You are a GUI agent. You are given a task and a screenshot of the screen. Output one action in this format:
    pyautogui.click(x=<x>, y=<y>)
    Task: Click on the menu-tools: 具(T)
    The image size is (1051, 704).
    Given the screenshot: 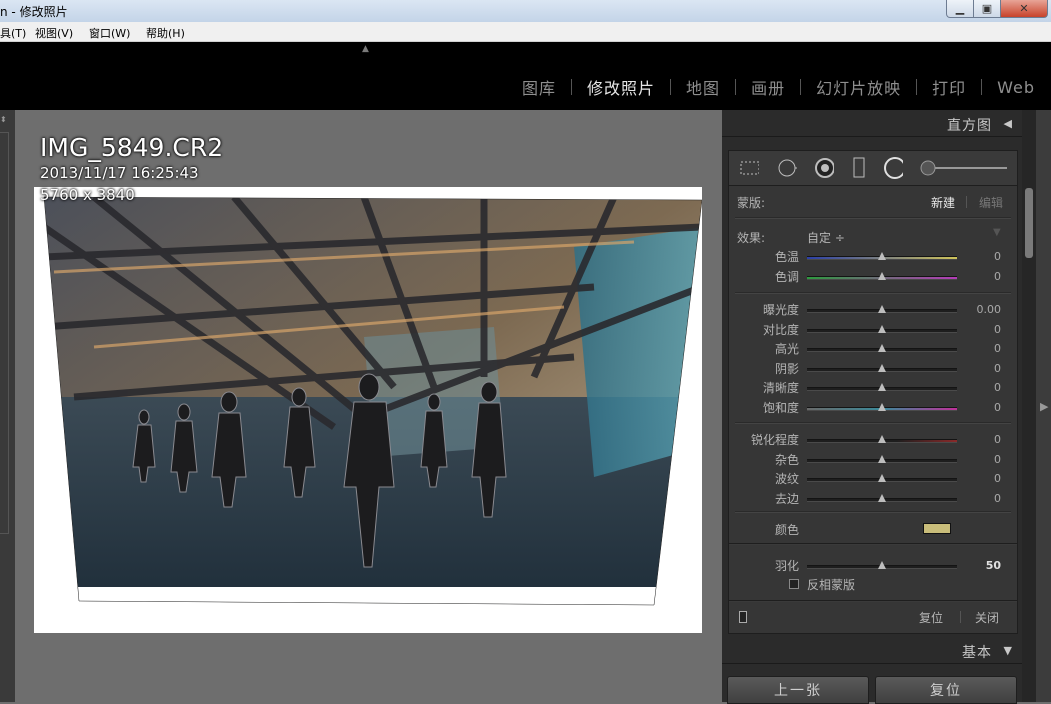 What is the action you would take?
    pyautogui.click(x=13, y=33)
    